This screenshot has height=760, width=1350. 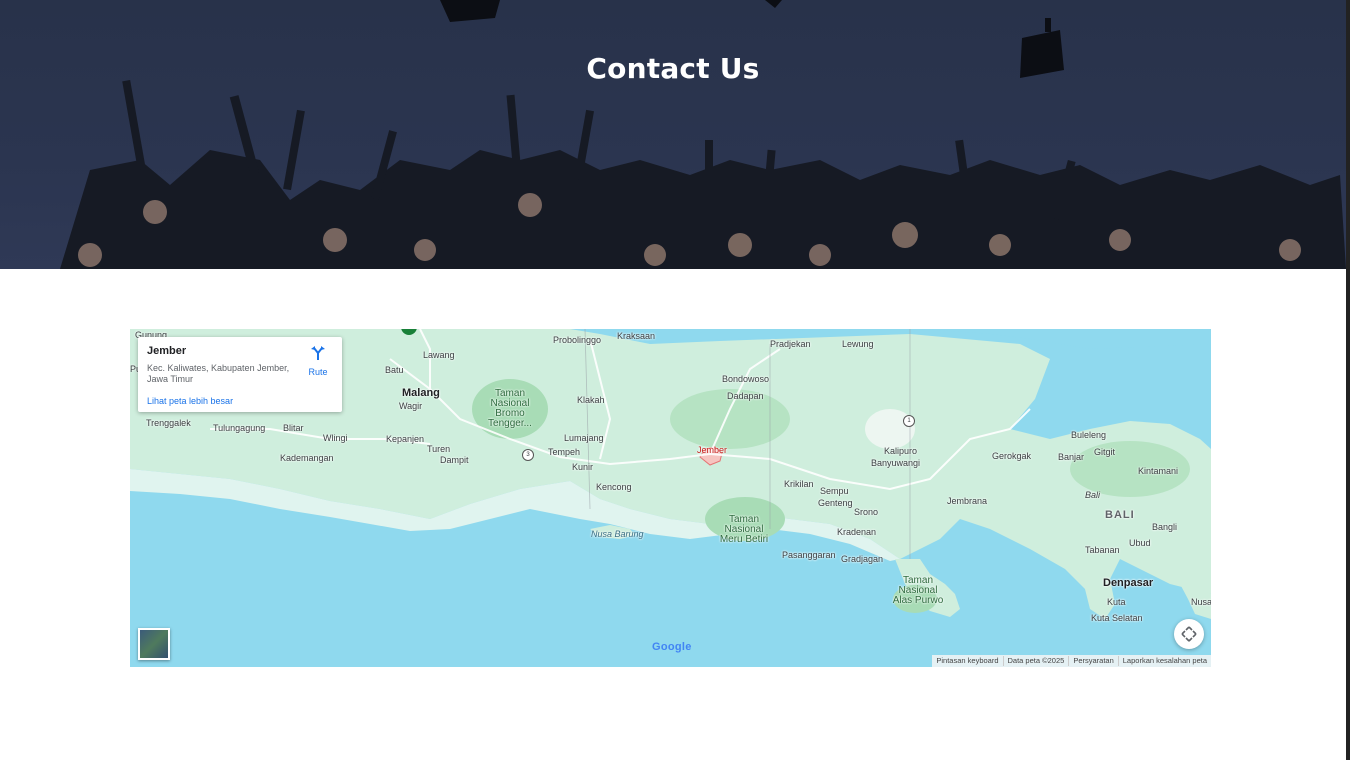 I want to click on map-label-kuta-selatan: Kuta Selatan, so click(x=1117, y=618).